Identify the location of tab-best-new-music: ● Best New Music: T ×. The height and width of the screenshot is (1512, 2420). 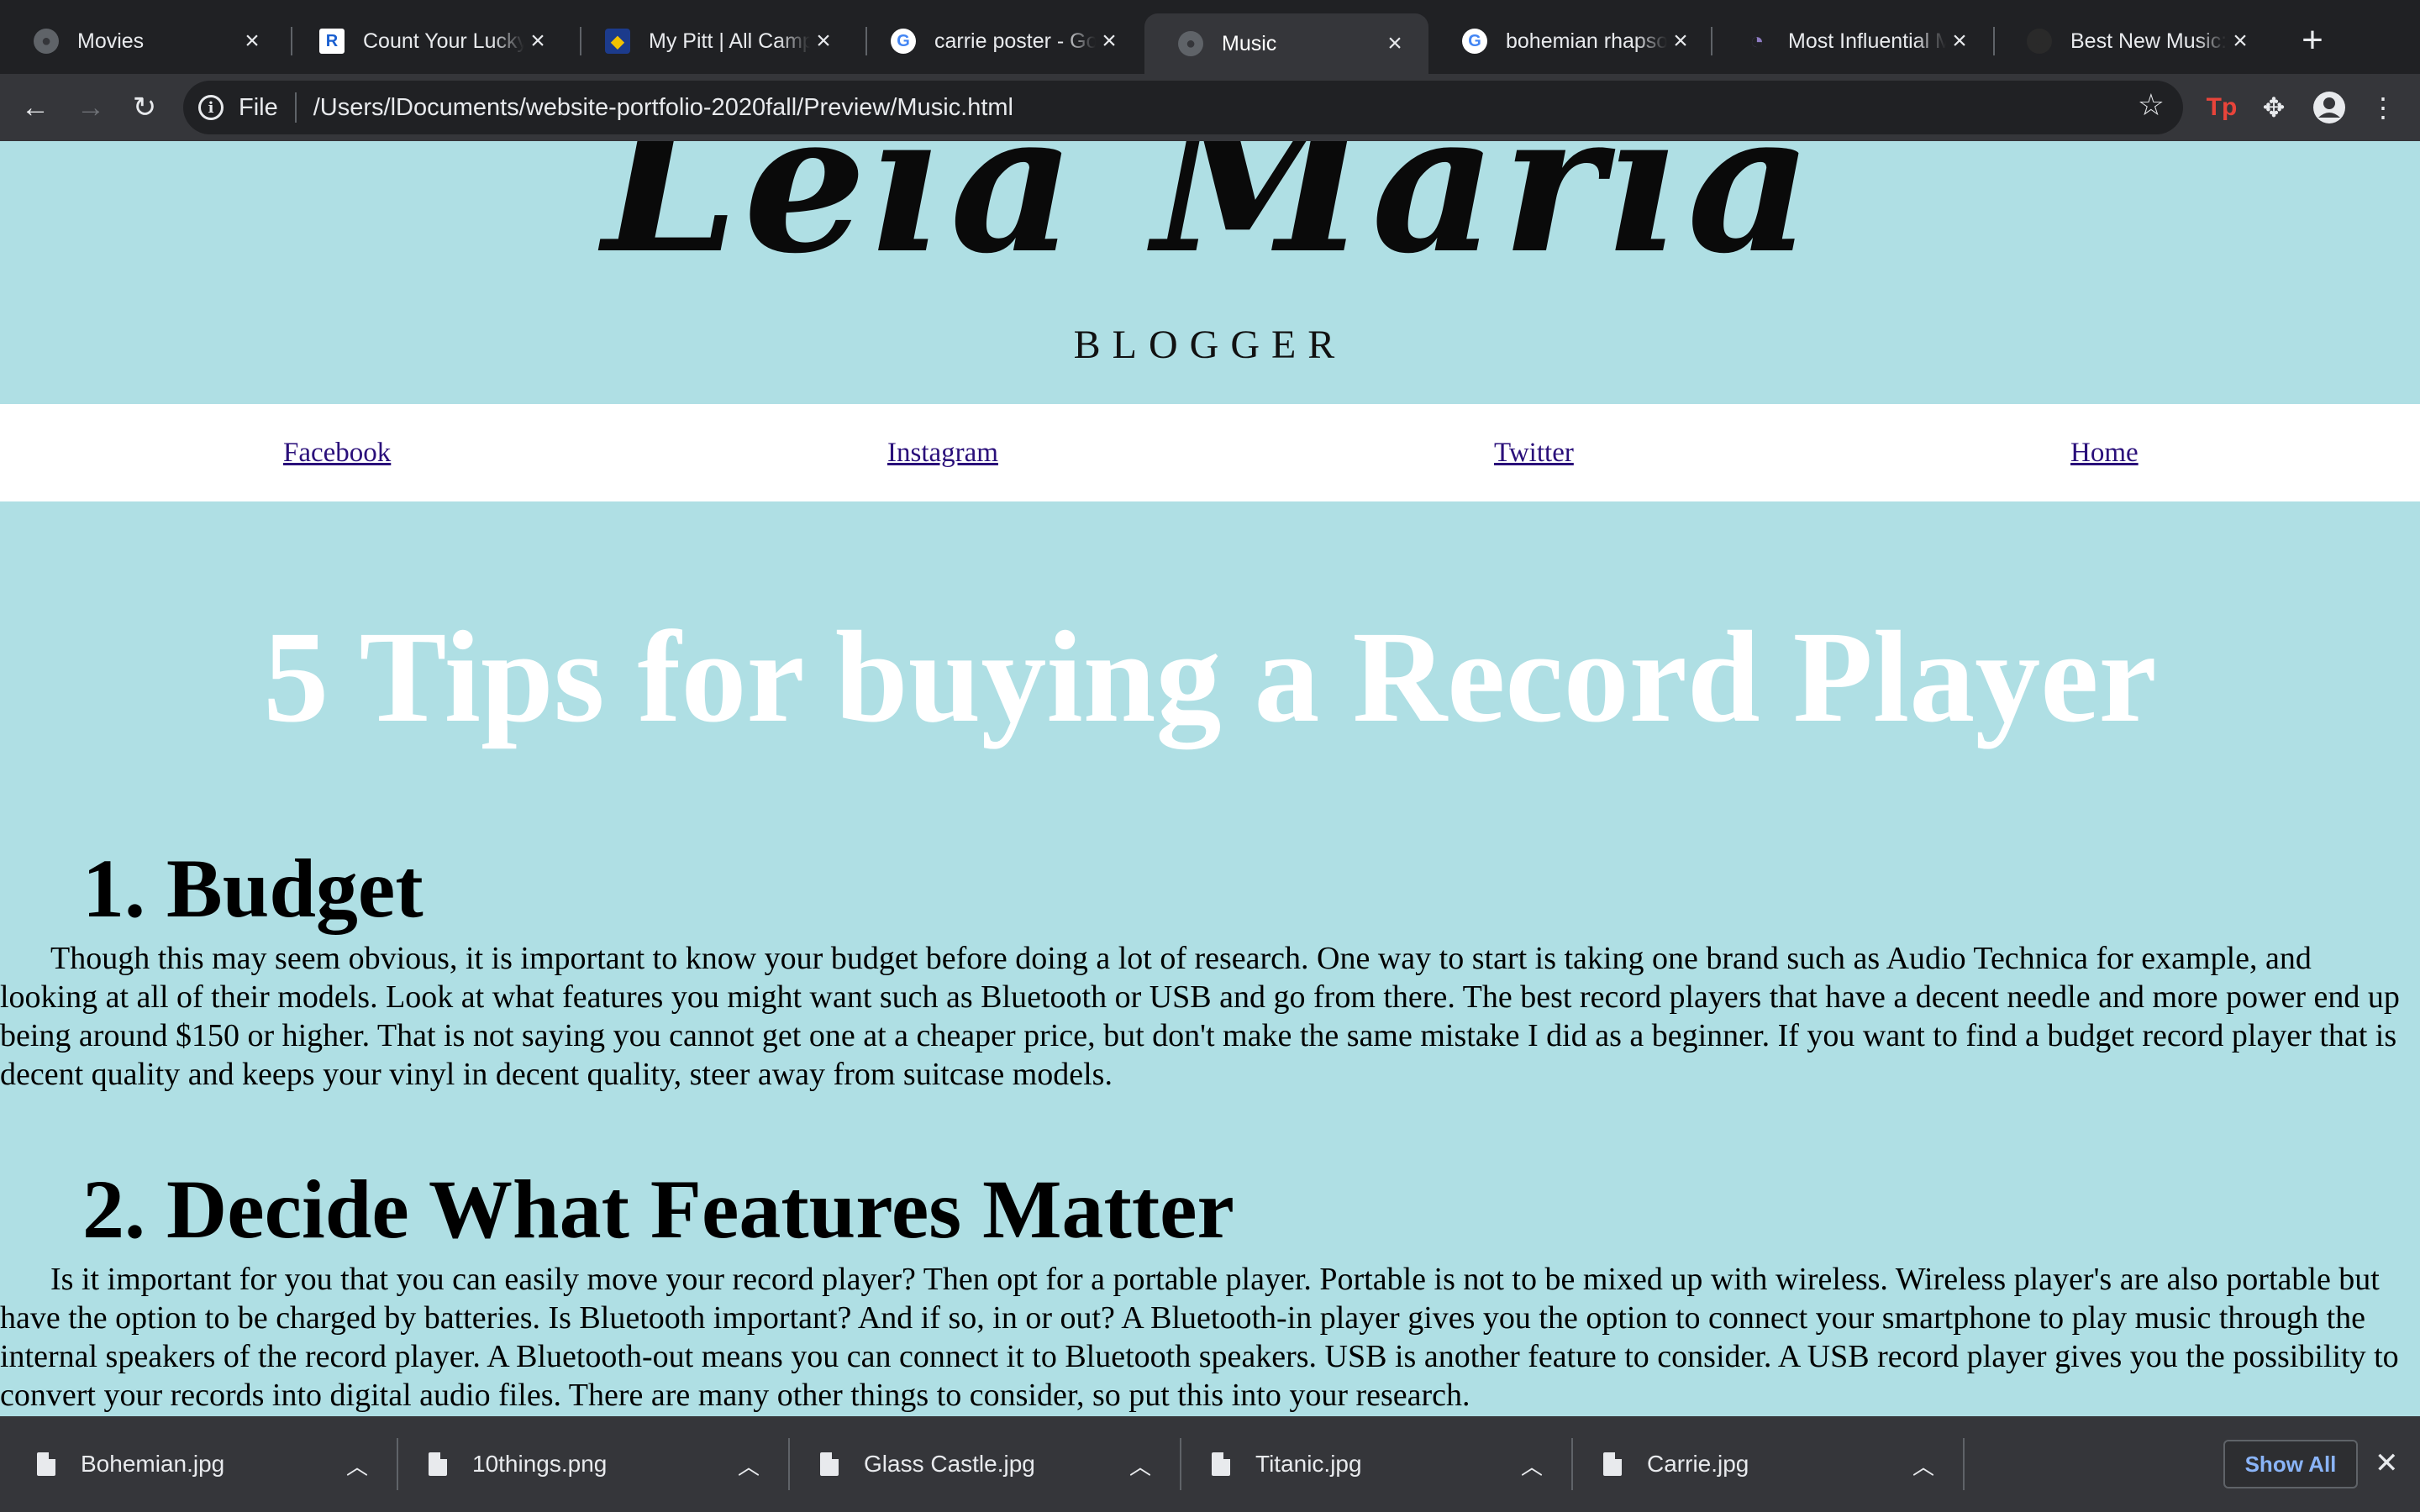
(2133, 41).